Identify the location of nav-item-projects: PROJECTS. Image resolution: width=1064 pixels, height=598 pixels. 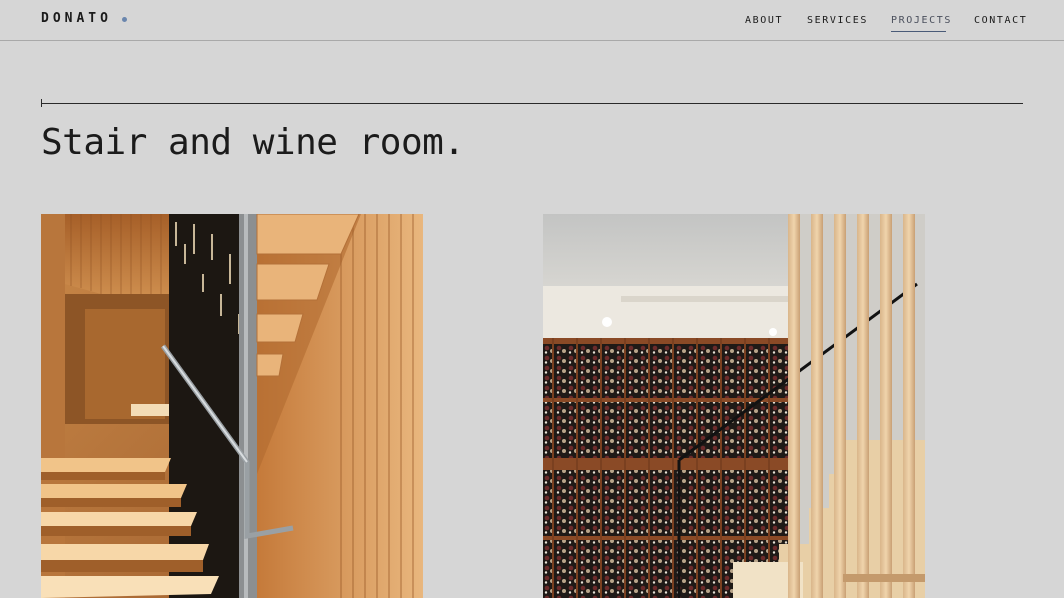
(921, 20).